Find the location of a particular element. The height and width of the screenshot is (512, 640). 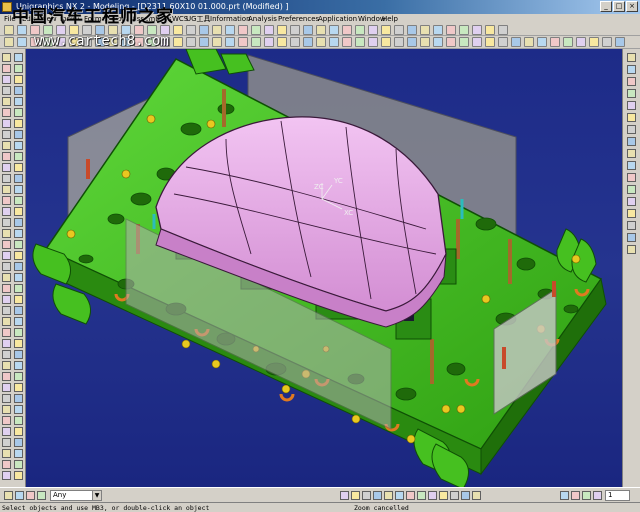

menu-help: Help is located at coordinates (390, 19).